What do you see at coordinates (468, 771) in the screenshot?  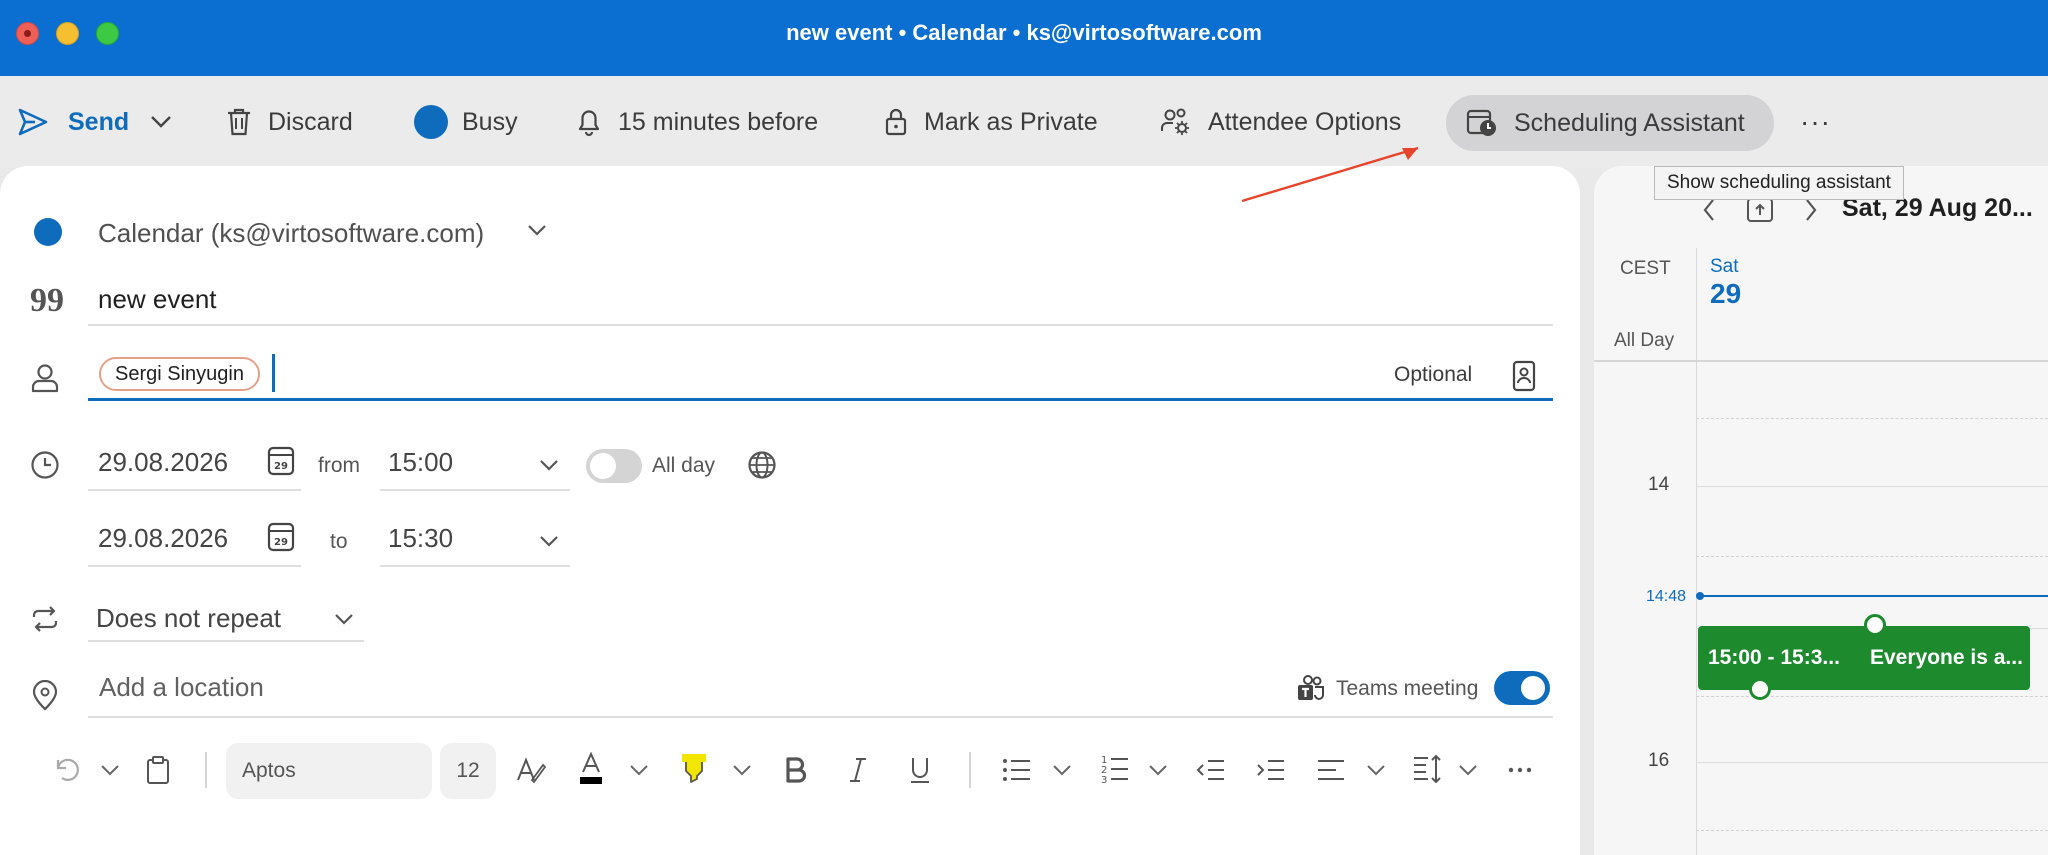 I see `font-size-select: 12` at bounding box center [468, 771].